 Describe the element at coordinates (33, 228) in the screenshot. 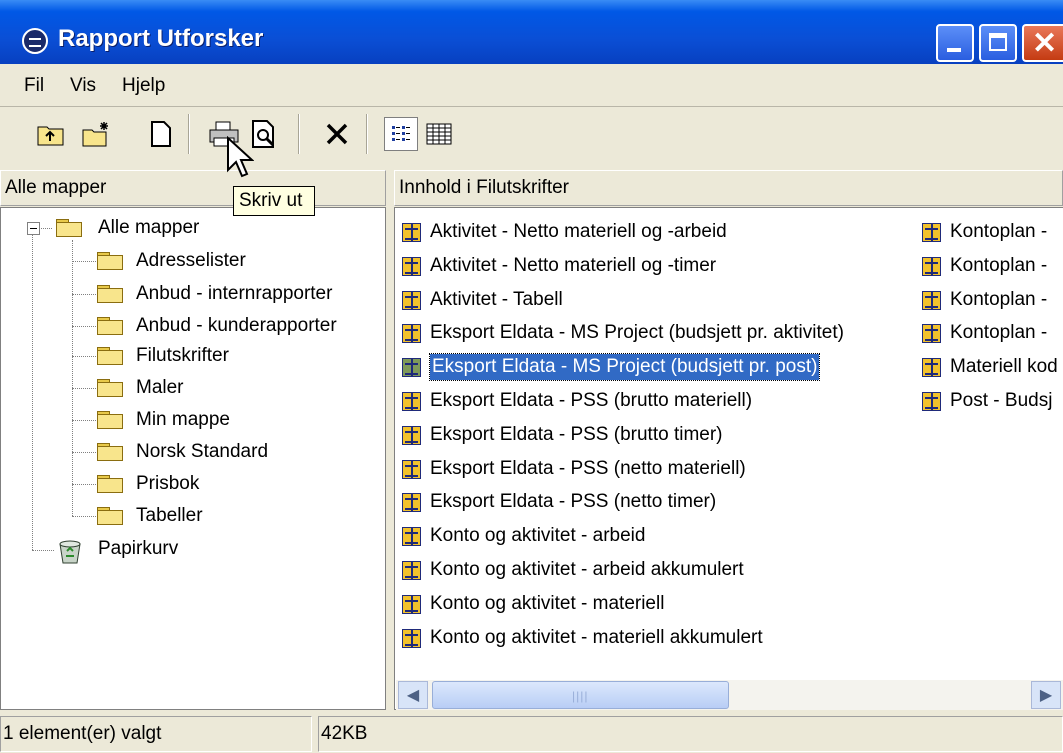

I see `collapse-toggle` at that location.